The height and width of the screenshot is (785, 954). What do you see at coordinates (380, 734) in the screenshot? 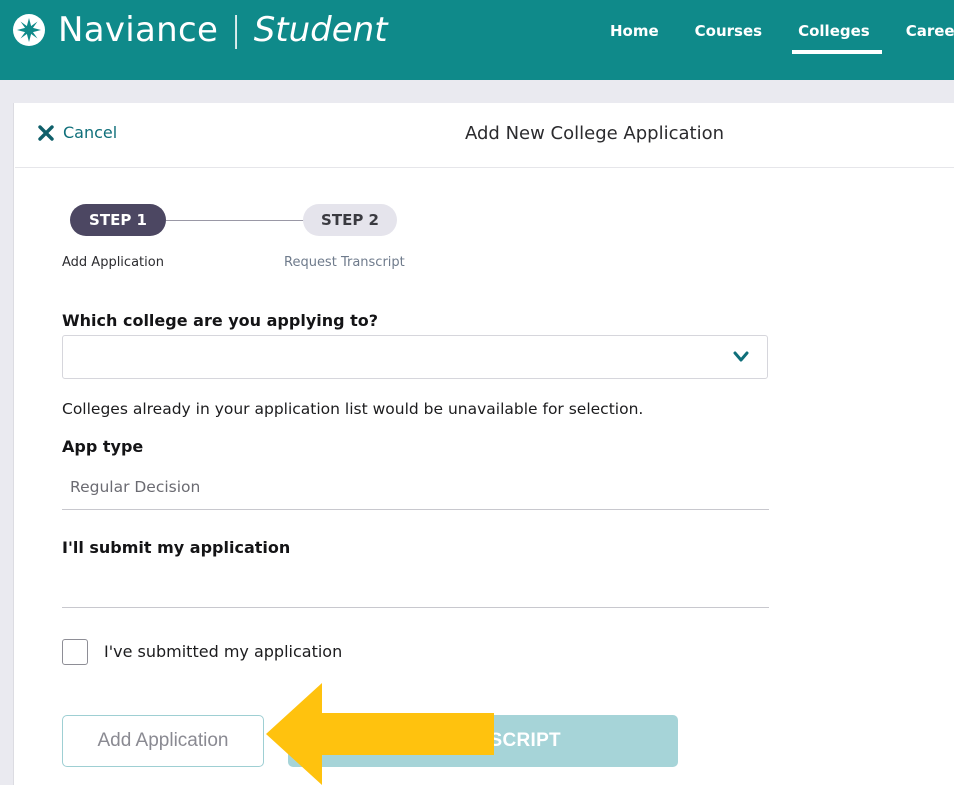
I see `arrow-left-icon` at bounding box center [380, 734].